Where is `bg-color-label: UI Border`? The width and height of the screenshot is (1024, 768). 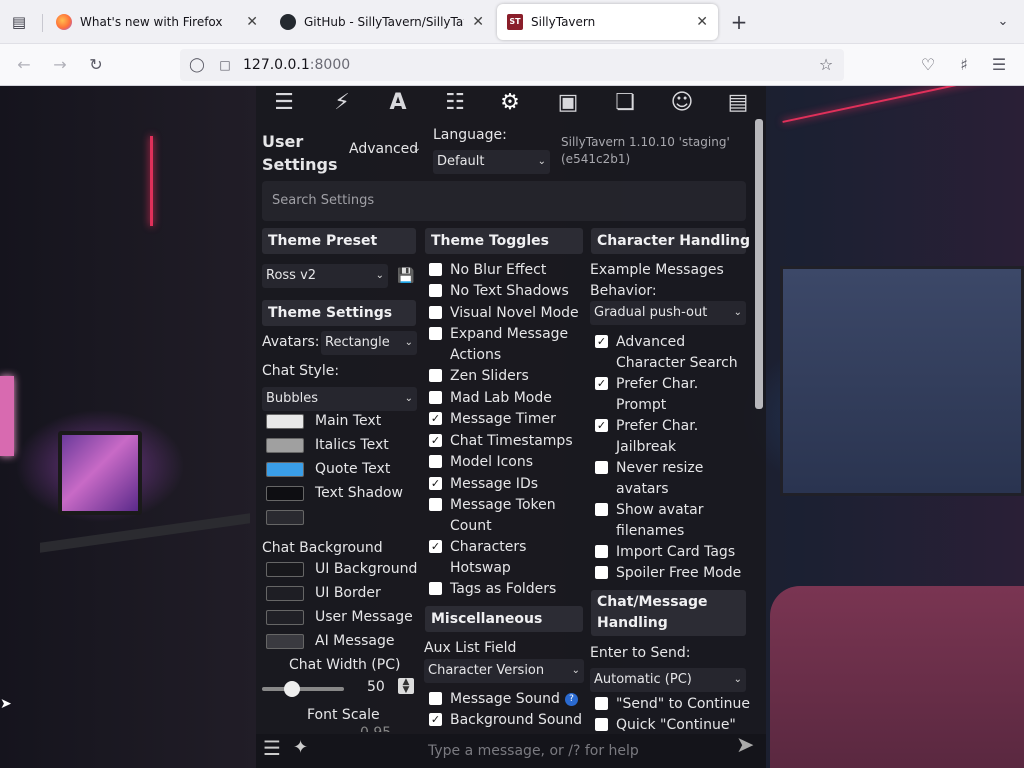
bg-color-label: UI Border is located at coordinates (348, 593).